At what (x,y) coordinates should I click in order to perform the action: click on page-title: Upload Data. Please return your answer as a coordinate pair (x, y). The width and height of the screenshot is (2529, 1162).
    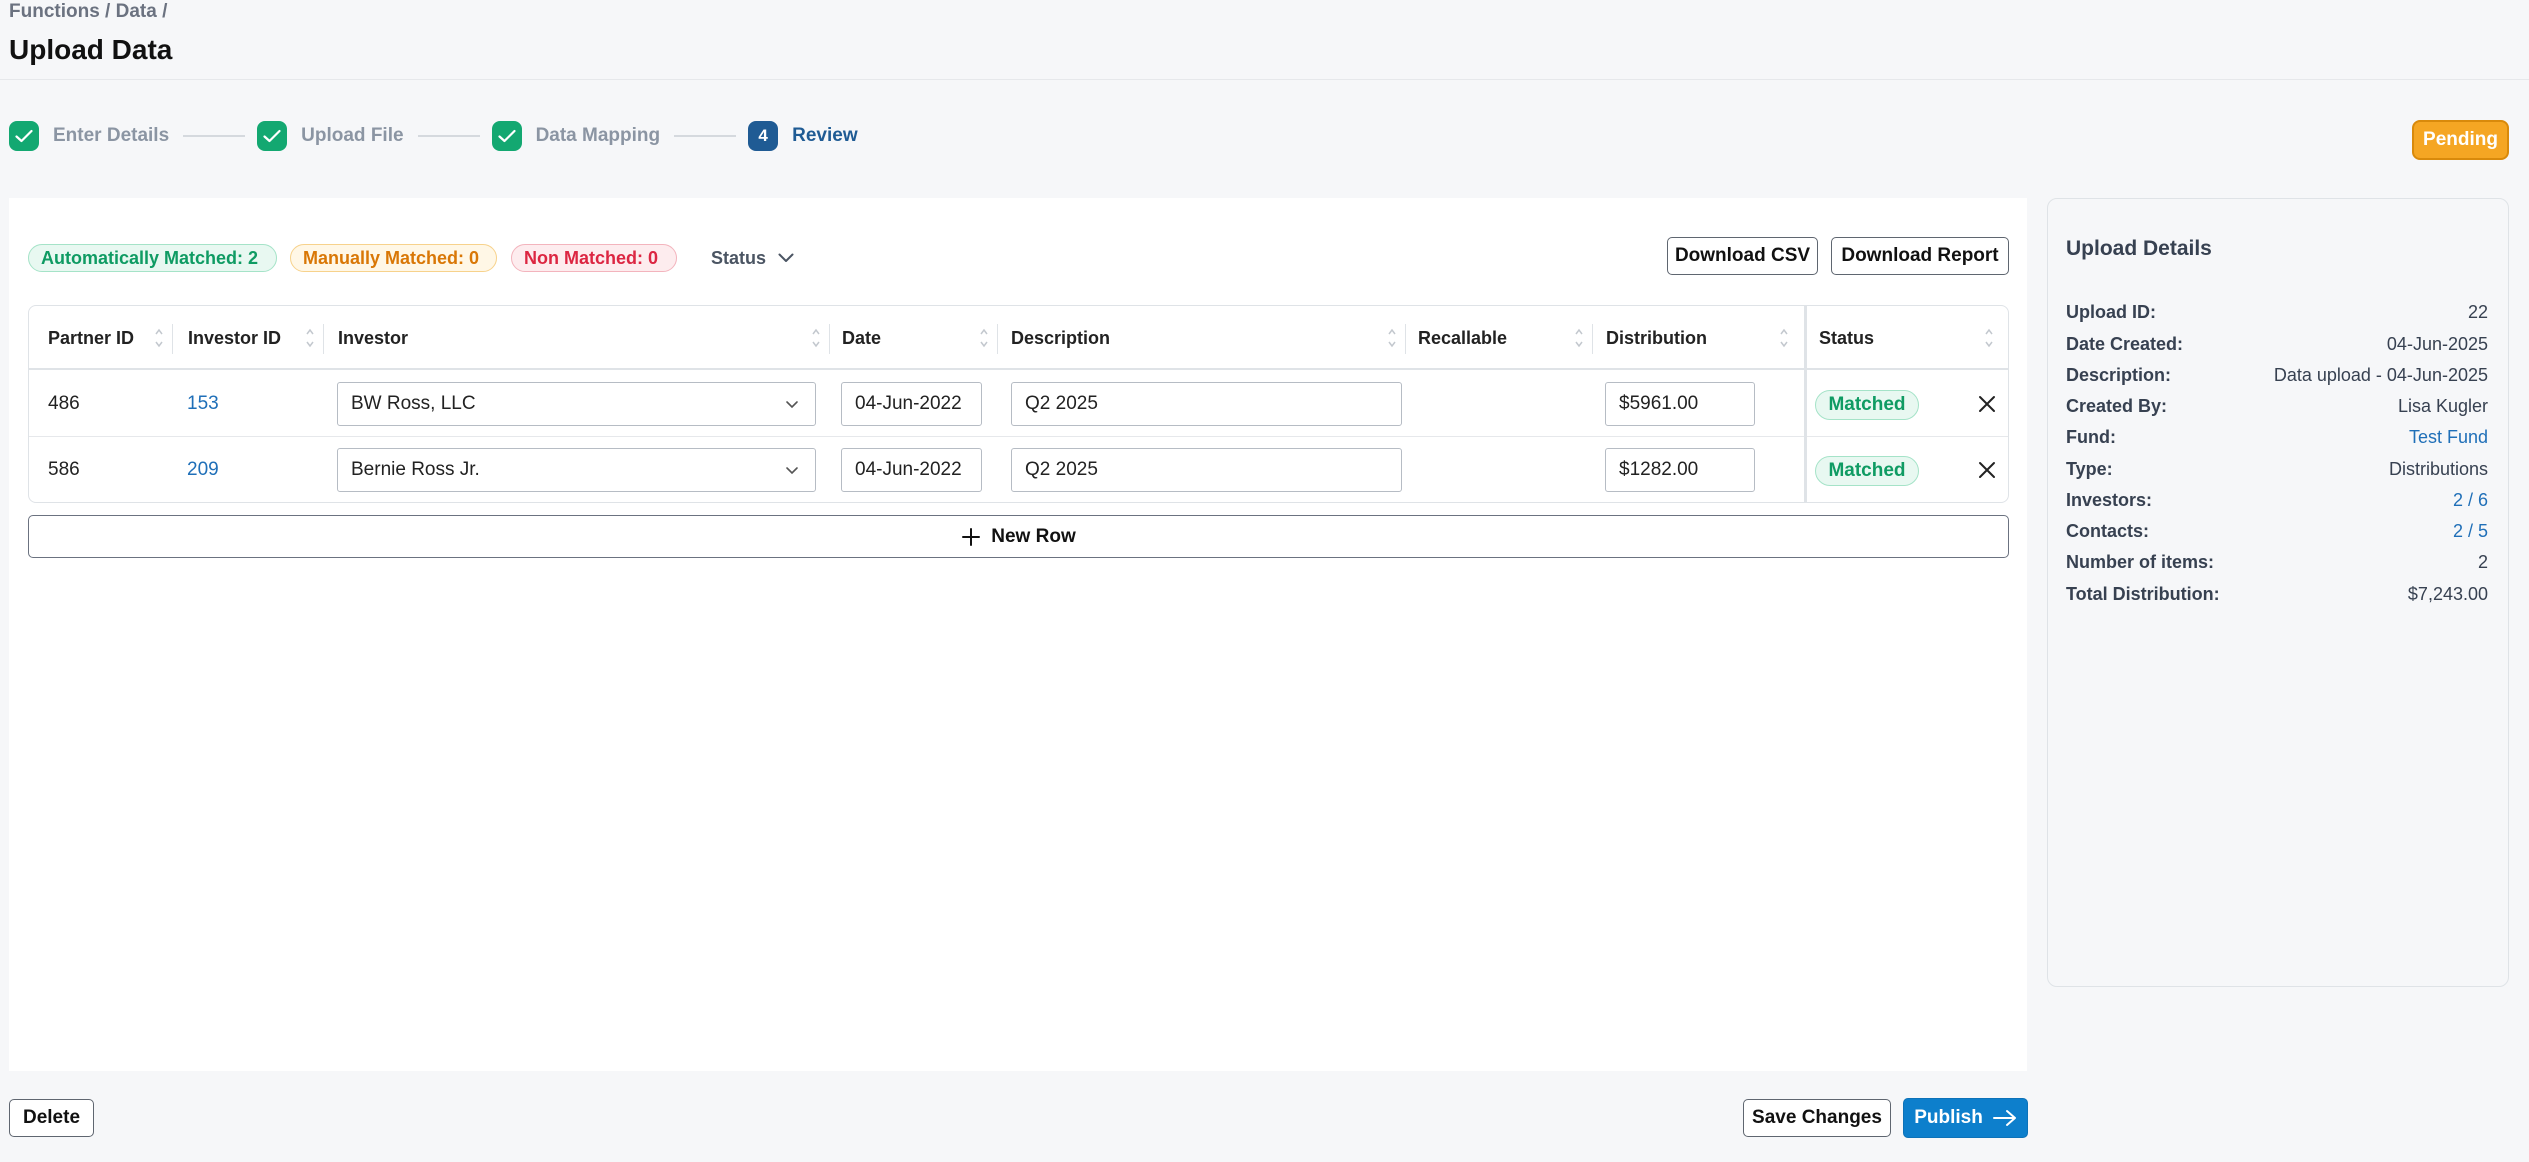
    Looking at the image, I should click on (91, 49).